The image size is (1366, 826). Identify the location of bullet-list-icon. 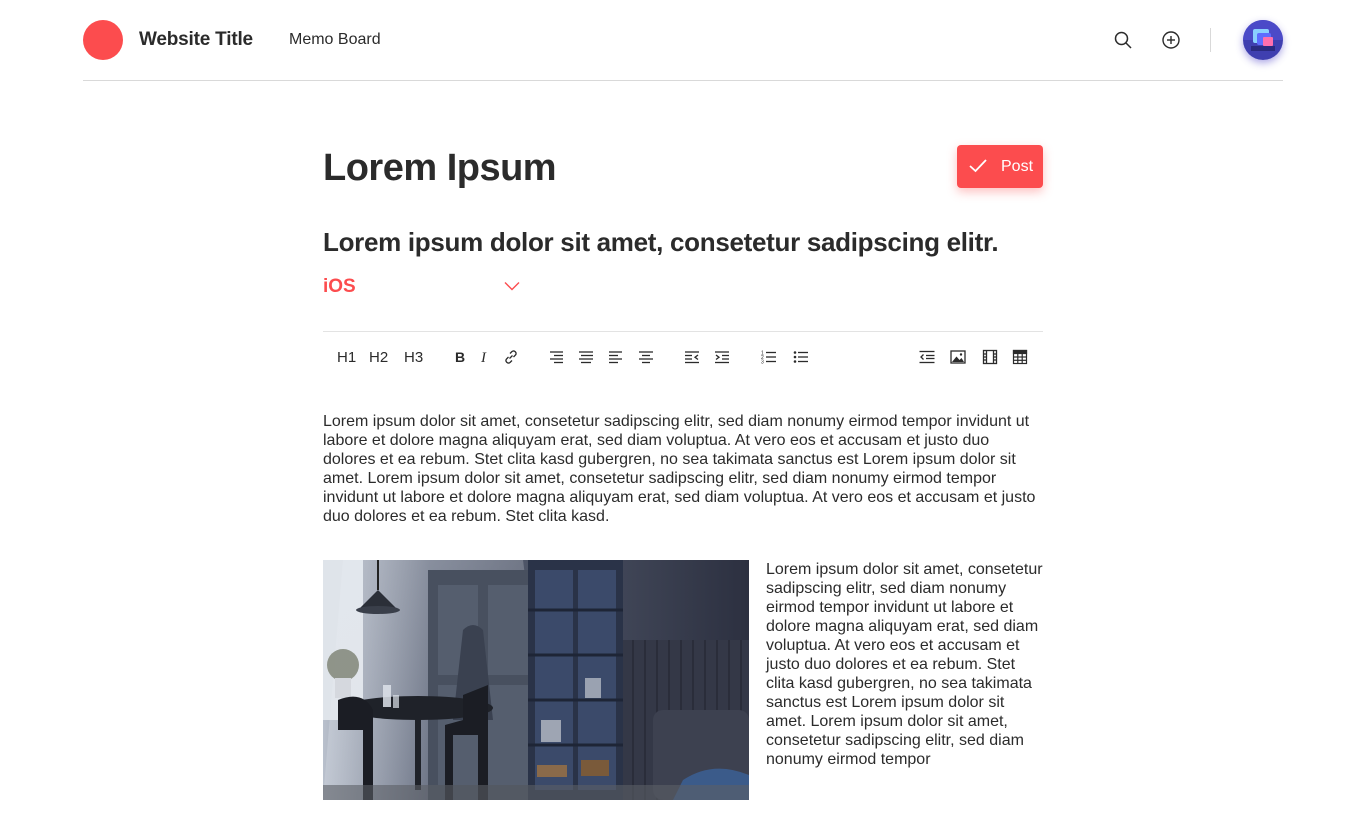
(801, 357).